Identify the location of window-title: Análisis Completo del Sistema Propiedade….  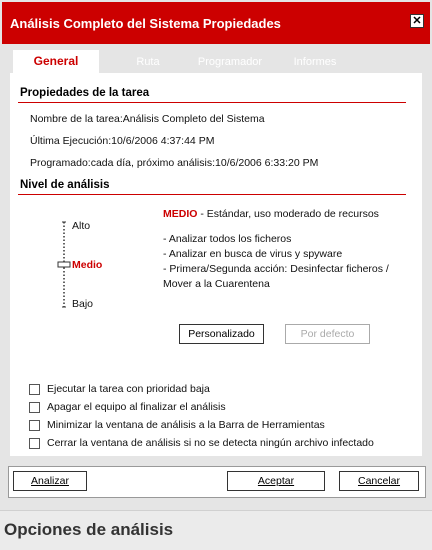
(145, 23).